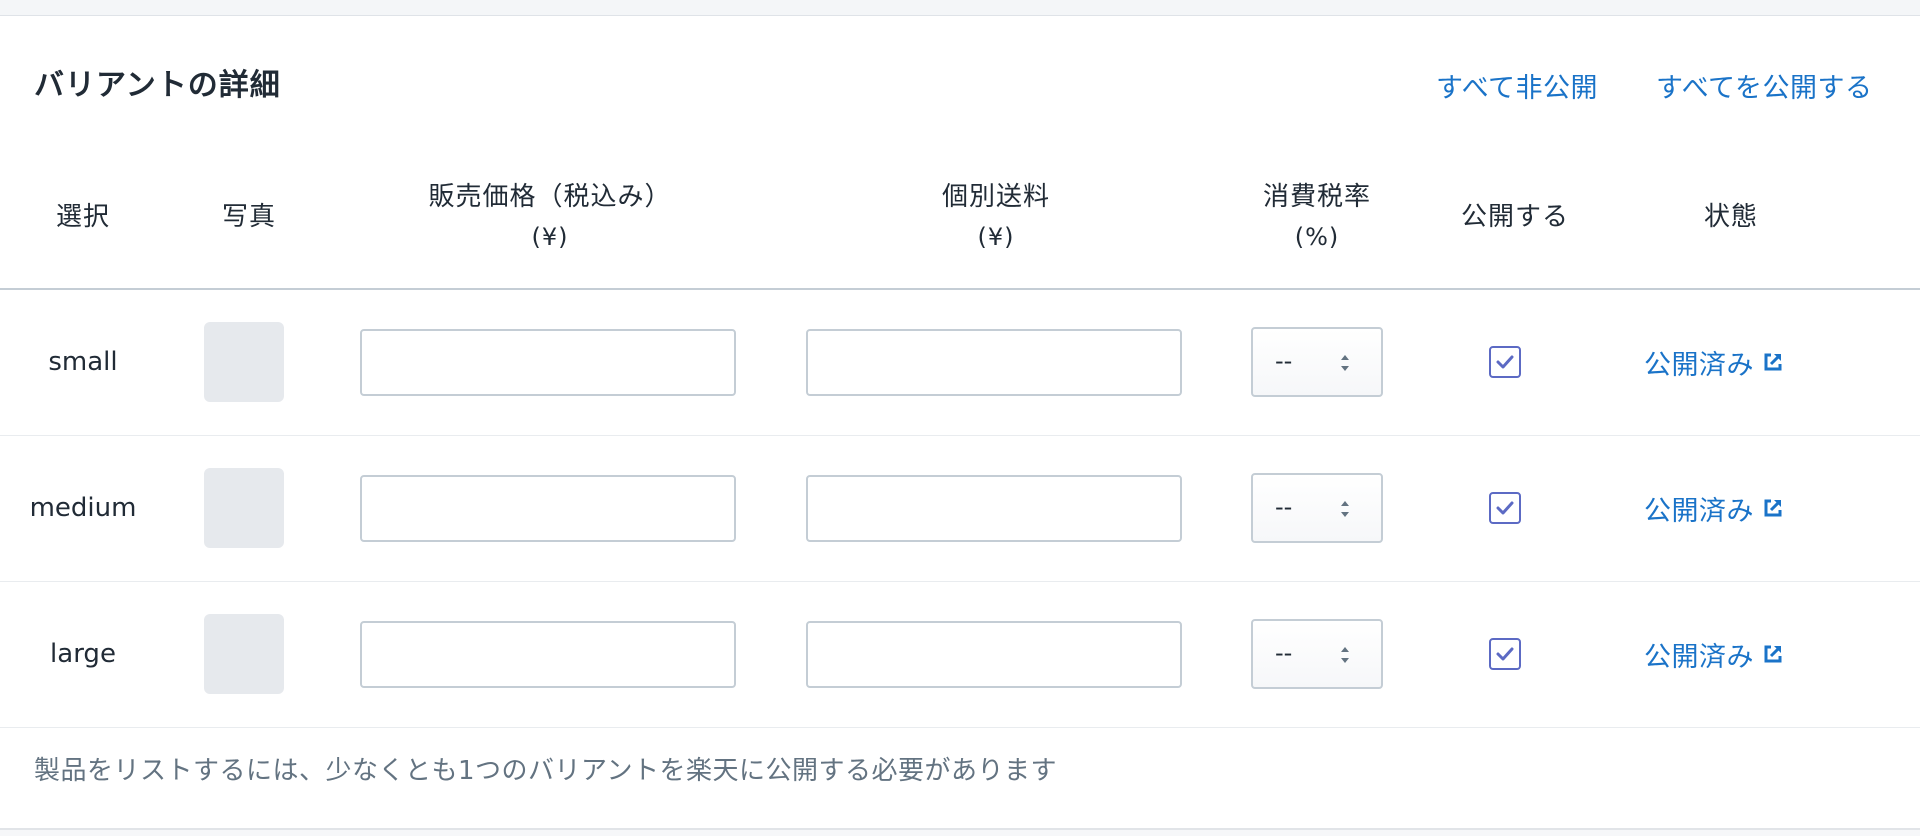 The width and height of the screenshot is (1920, 836). What do you see at coordinates (960, 8) in the screenshot?
I see `top-band` at bounding box center [960, 8].